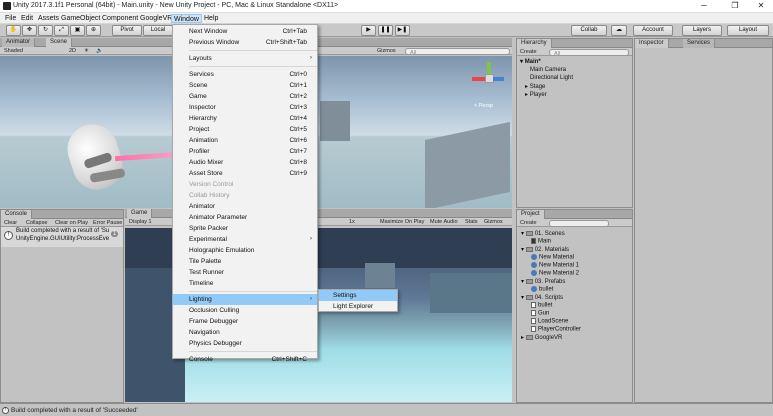 This screenshot has width=773, height=416. Describe the element at coordinates (552, 257) in the screenshot. I see `project-item: New Material` at that location.